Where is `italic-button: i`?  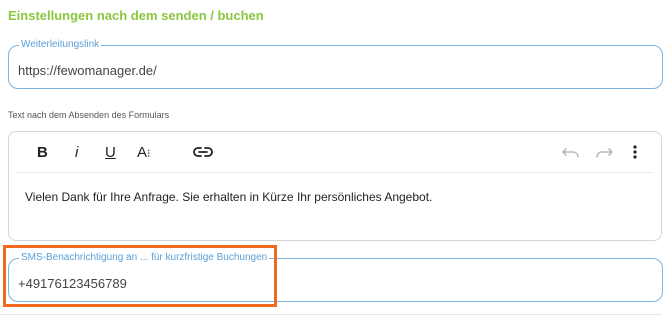
italic-button: i is located at coordinates (76, 153).